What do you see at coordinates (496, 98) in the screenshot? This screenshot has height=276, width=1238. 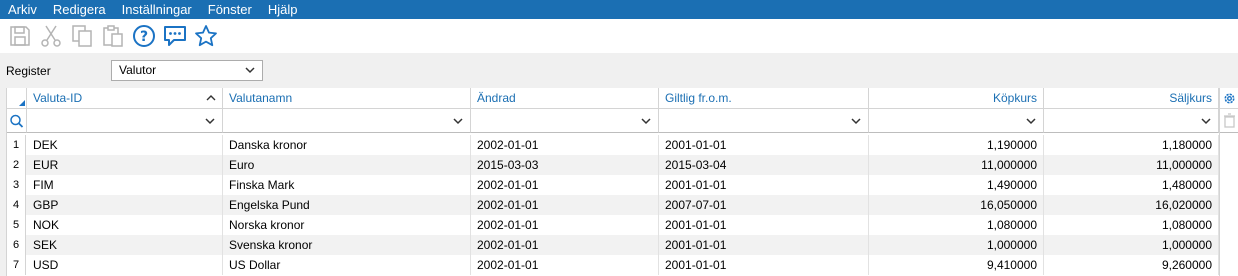 I see `column-header-label: Ändrad` at bounding box center [496, 98].